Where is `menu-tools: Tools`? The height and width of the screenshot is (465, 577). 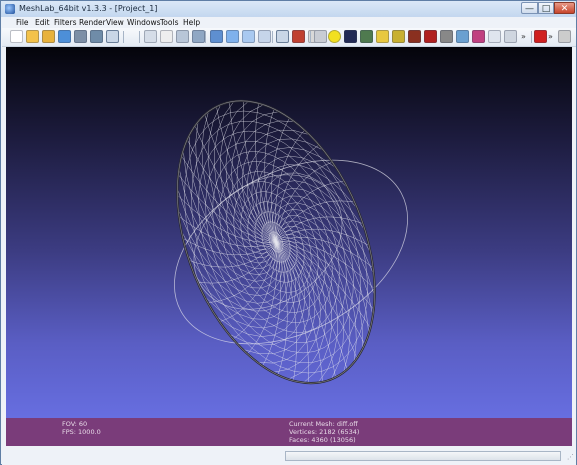
menu-tools: Tools is located at coordinates (169, 22).